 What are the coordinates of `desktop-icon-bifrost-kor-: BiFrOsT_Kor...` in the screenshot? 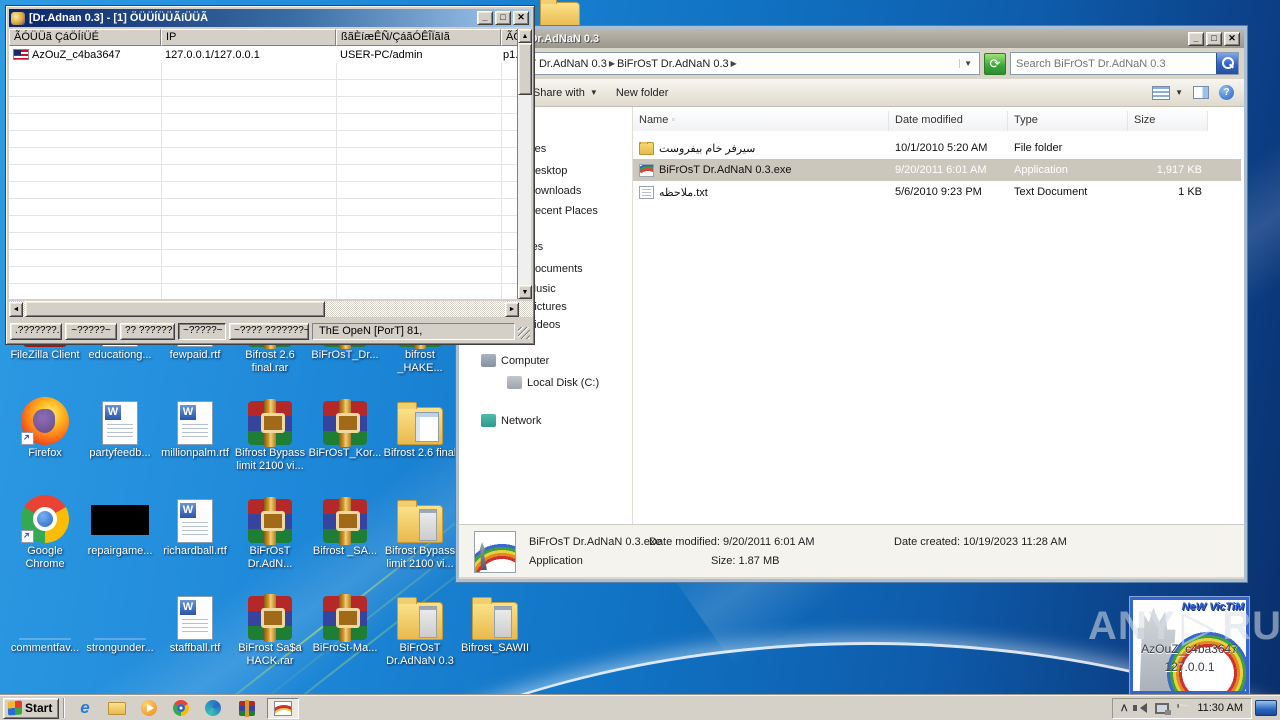 It's located at (345, 427).